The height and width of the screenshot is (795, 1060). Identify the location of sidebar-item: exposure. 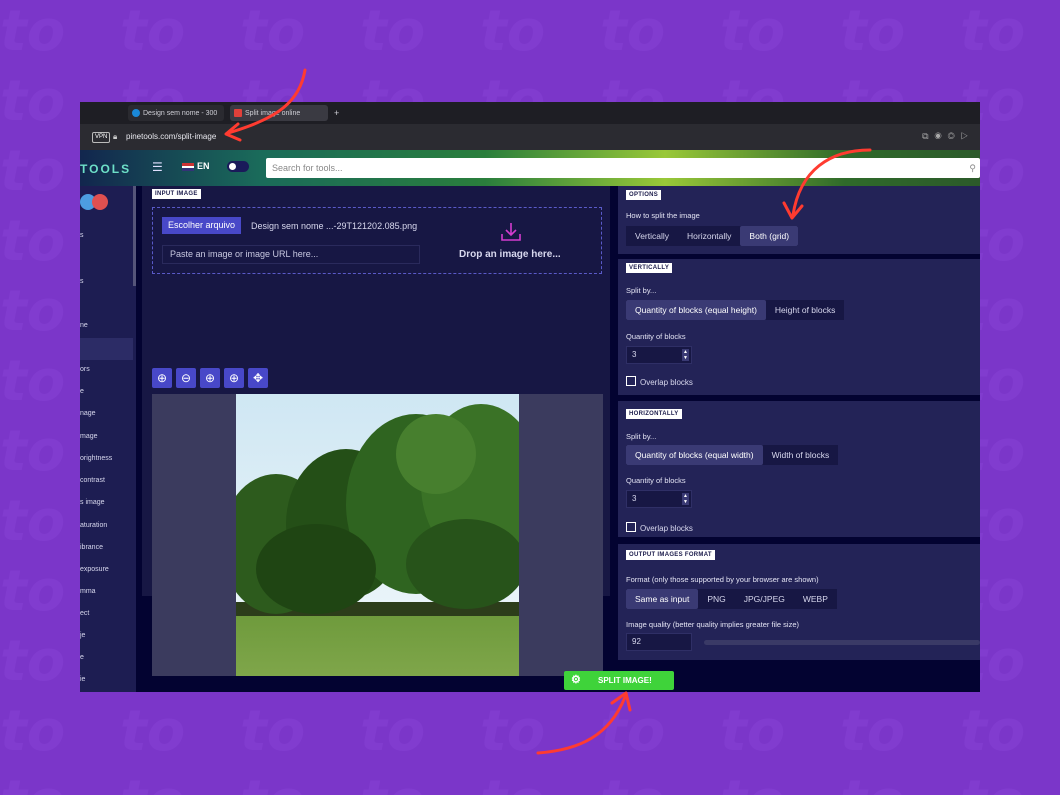
(94, 569).